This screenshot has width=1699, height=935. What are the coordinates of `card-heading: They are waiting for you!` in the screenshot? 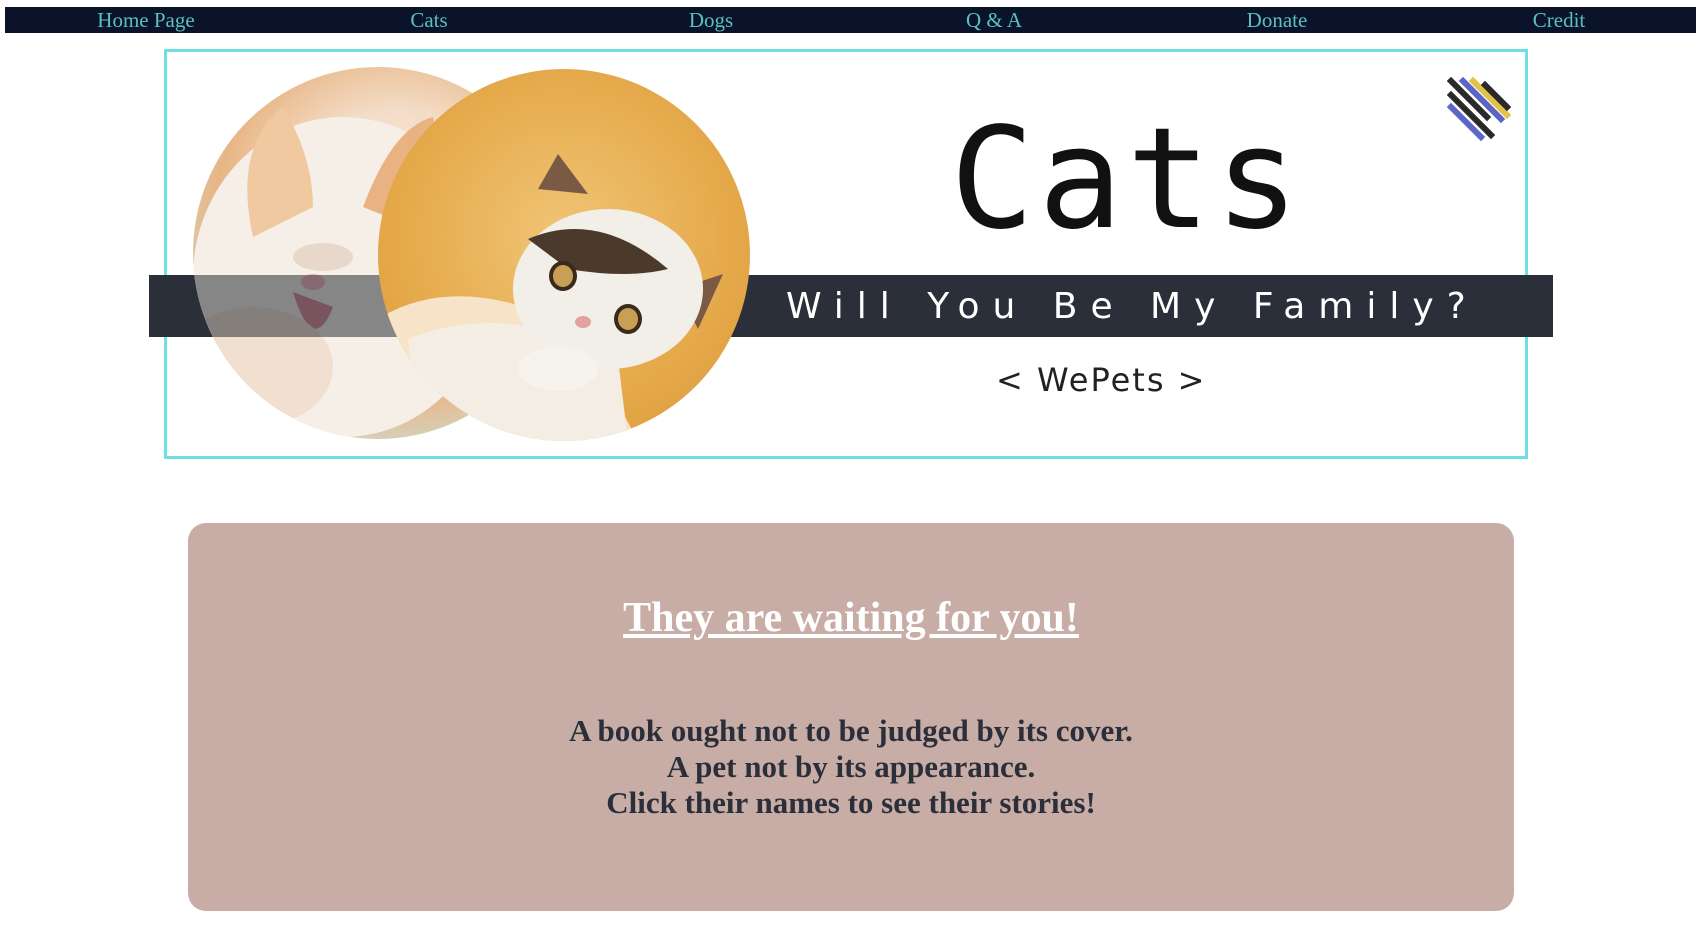 It's located at (851, 618).